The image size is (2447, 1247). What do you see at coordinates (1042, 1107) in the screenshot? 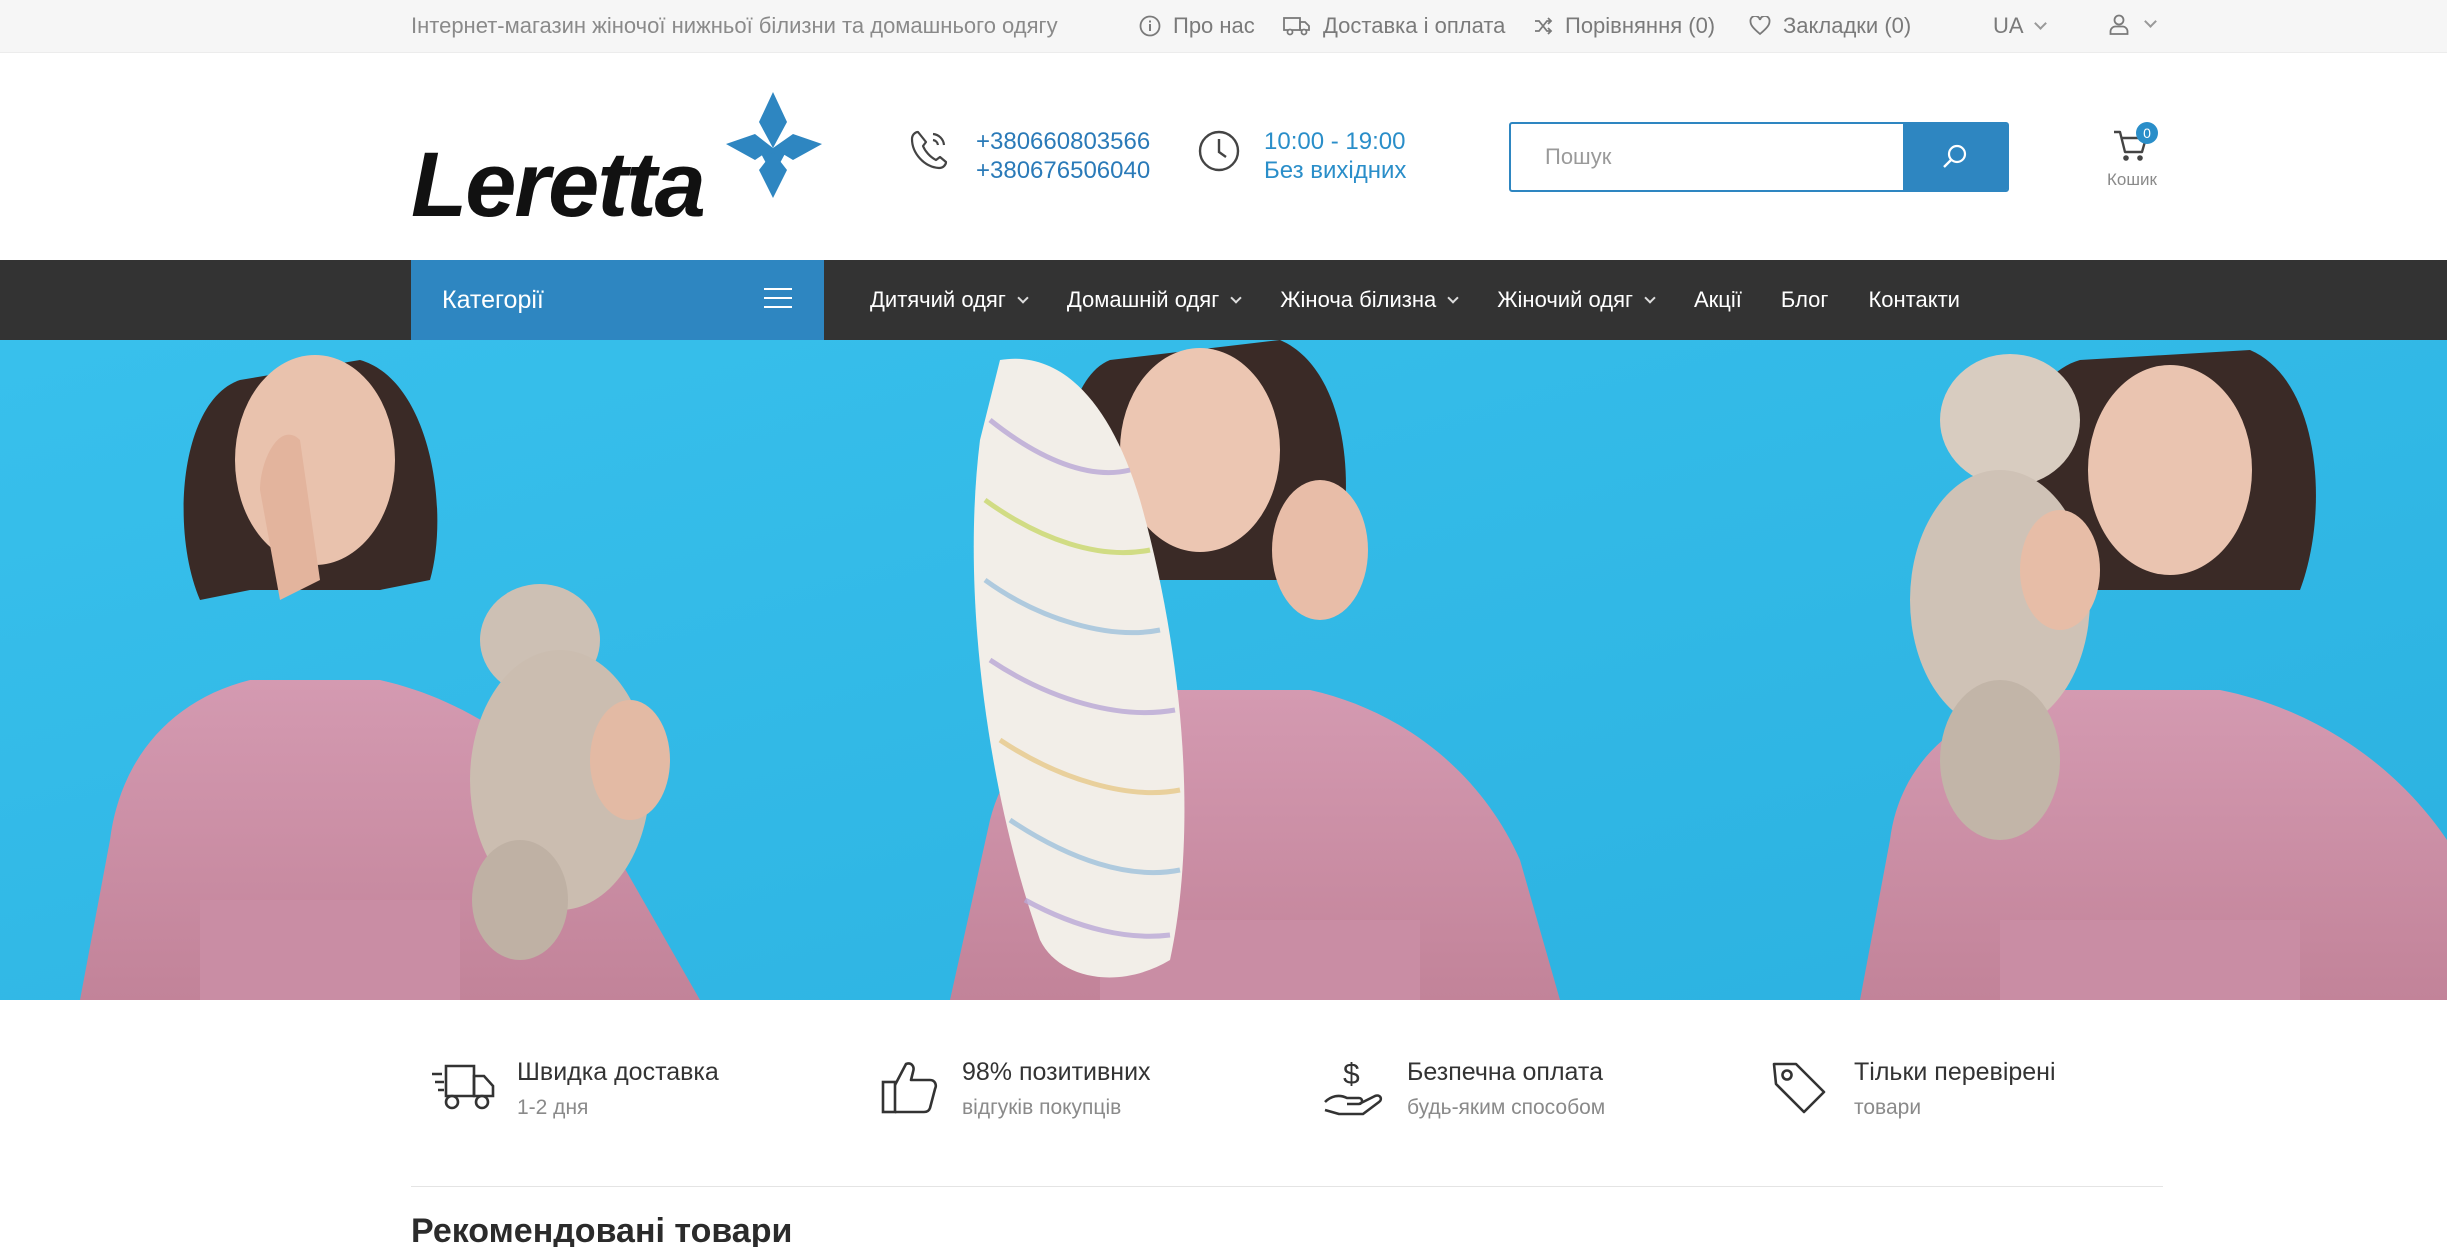
I see `feature-subtitle: відгуків покупців` at bounding box center [1042, 1107].